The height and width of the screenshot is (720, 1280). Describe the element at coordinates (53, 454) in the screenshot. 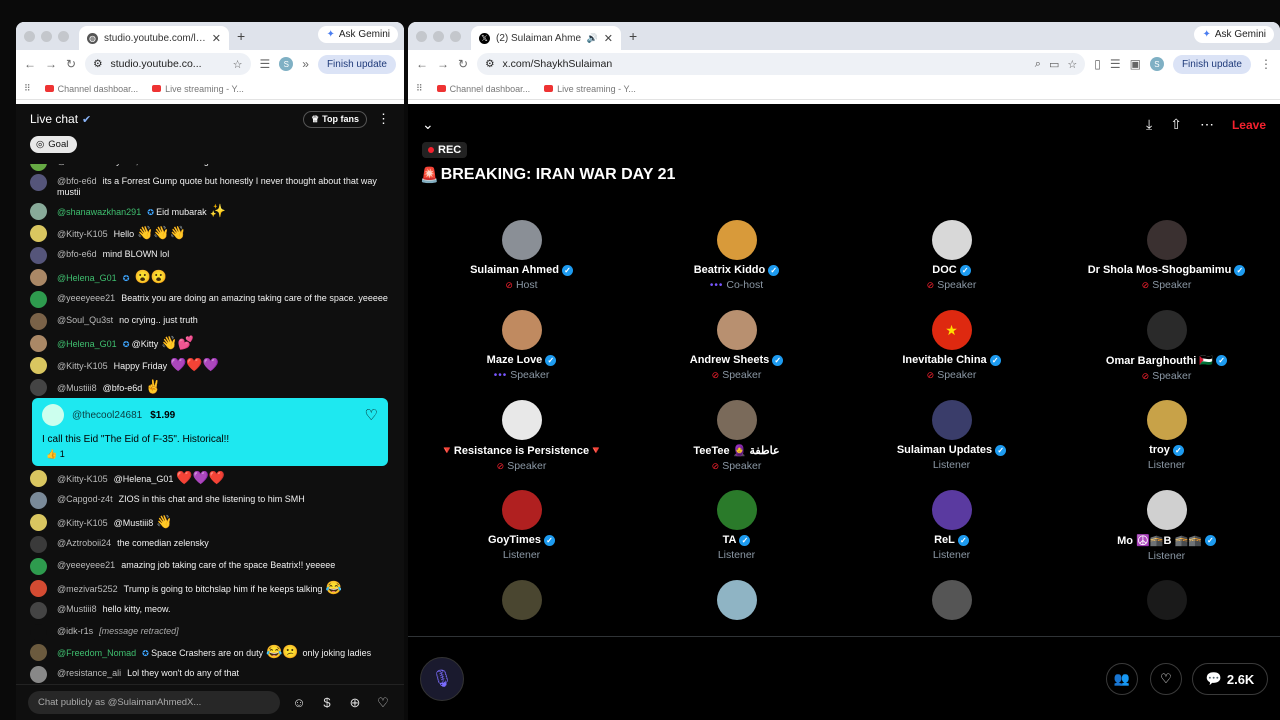

I see `thumbs-up-icon: 👍` at that location.